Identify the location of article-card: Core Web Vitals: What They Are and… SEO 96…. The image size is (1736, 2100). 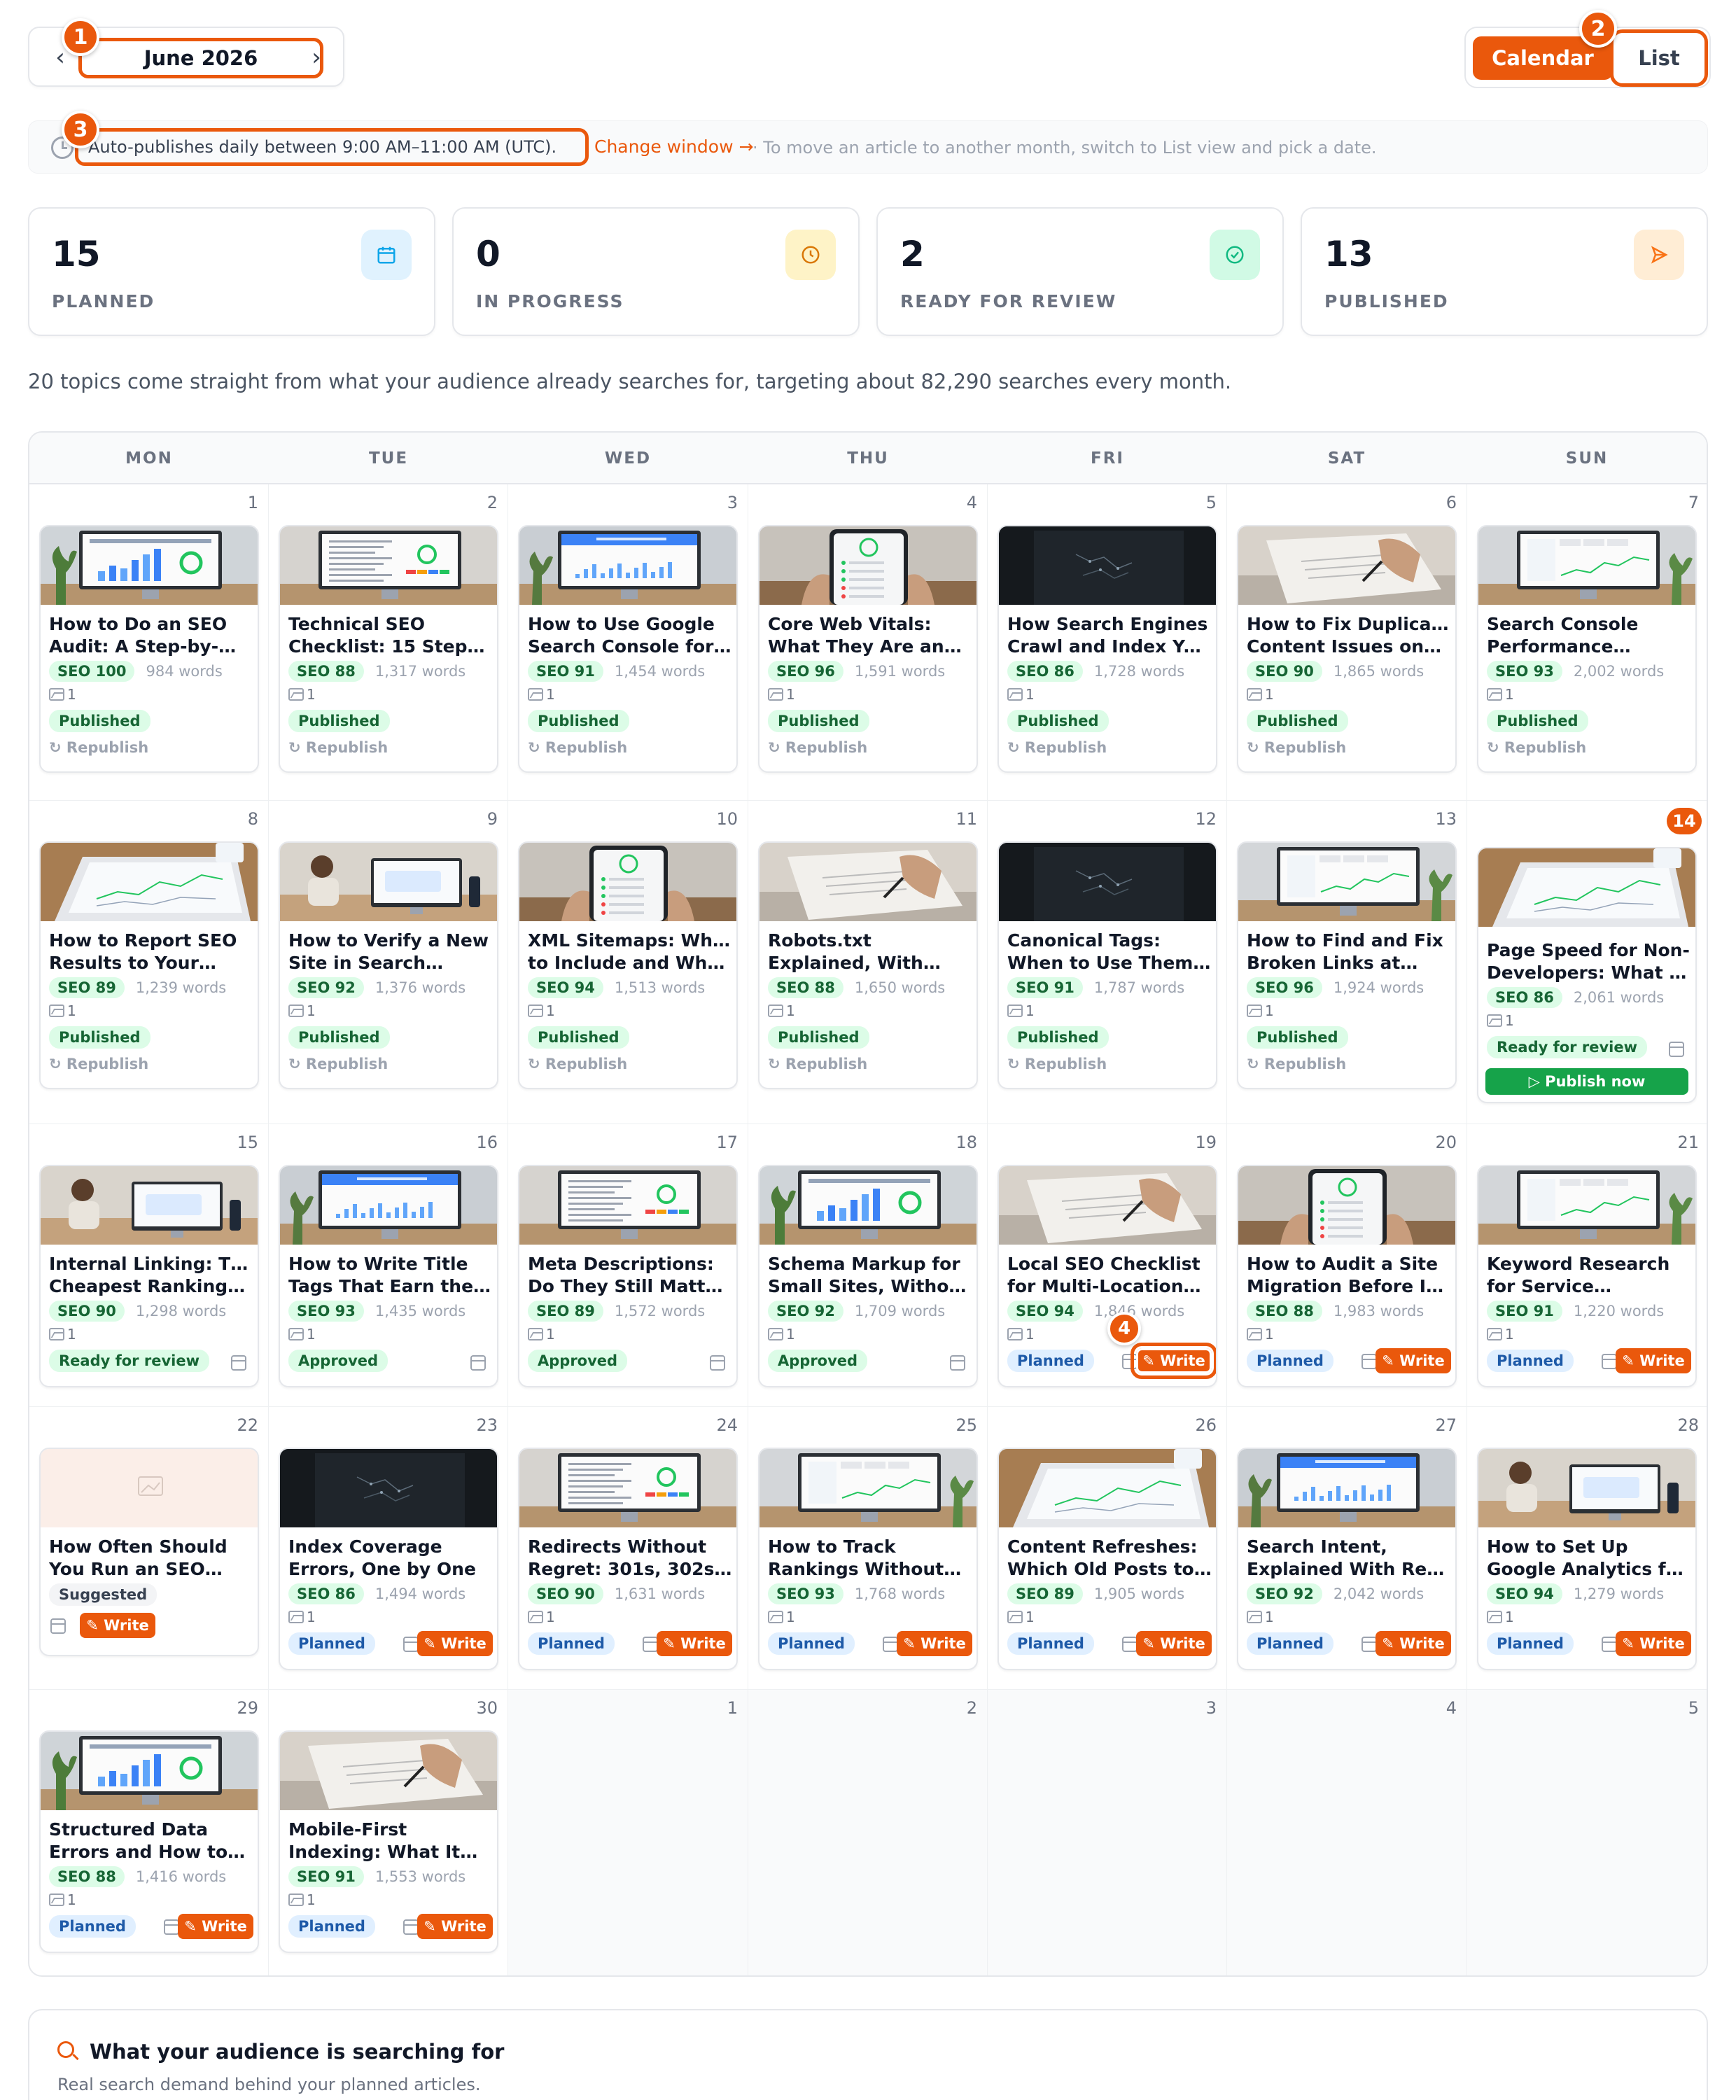
(868, 649).